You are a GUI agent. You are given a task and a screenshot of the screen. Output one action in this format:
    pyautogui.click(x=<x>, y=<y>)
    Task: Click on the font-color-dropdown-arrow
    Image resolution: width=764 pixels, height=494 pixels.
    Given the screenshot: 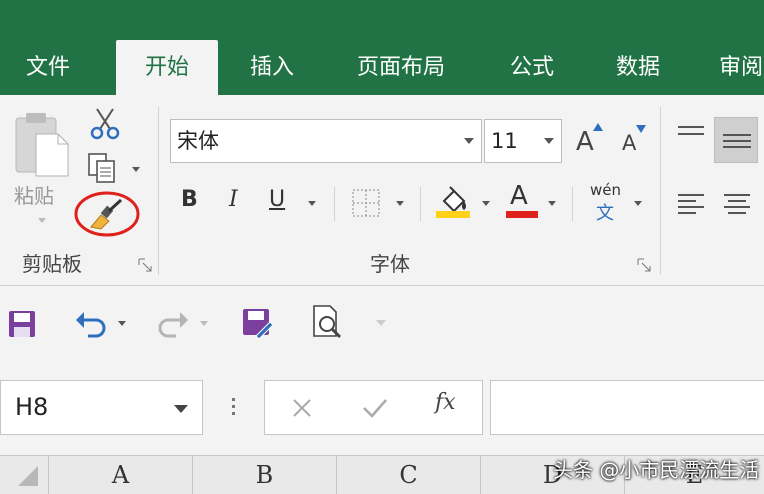 What is the action you would take?
    pyautogui.click(x=552, y=203)
    